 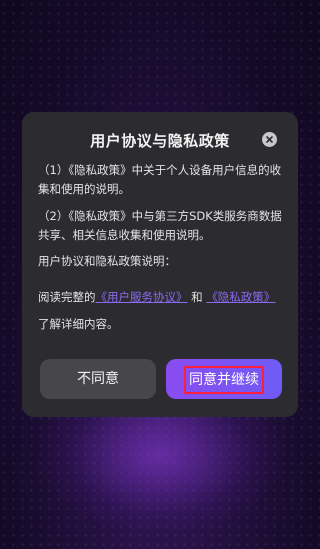 I want to click on close-button, so click(x=269, y=139).